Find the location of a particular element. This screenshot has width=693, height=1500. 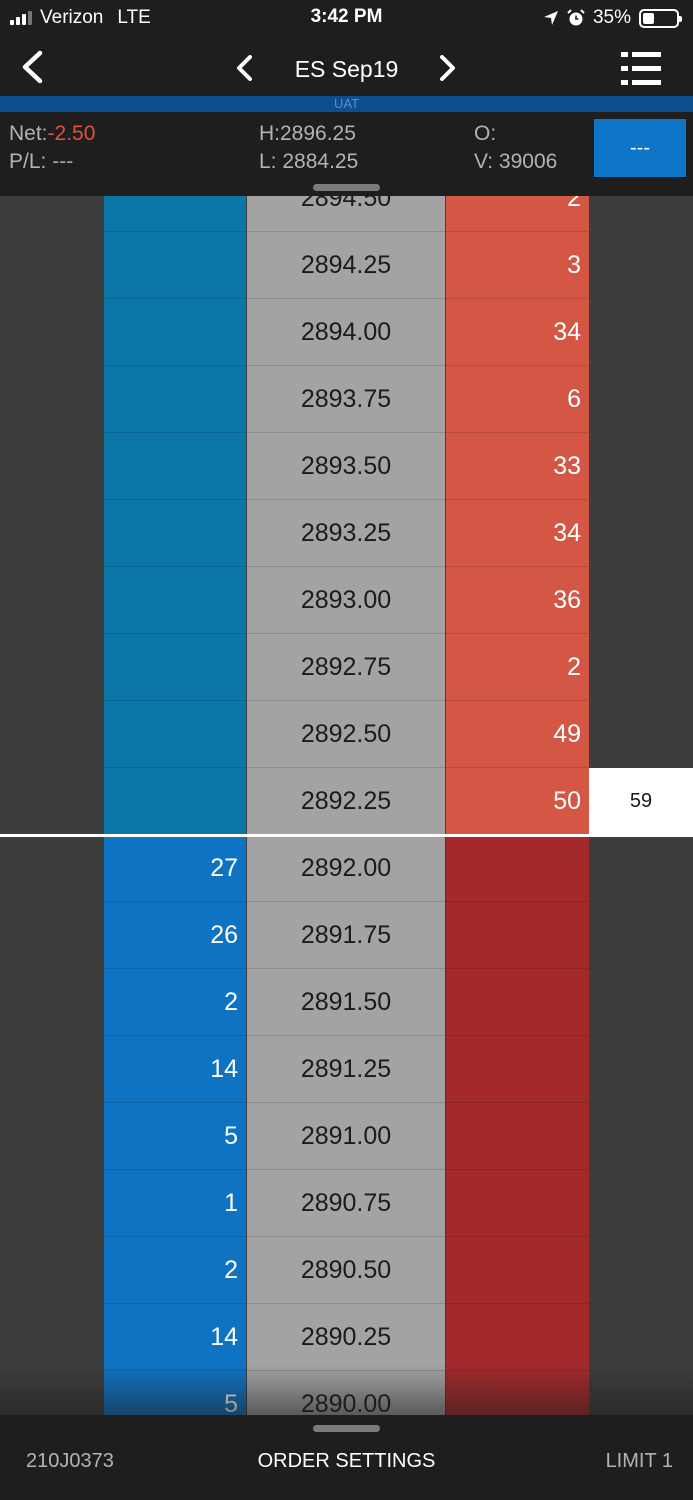

price-cell: 2890.50 is located at coordinates (346, 1270).